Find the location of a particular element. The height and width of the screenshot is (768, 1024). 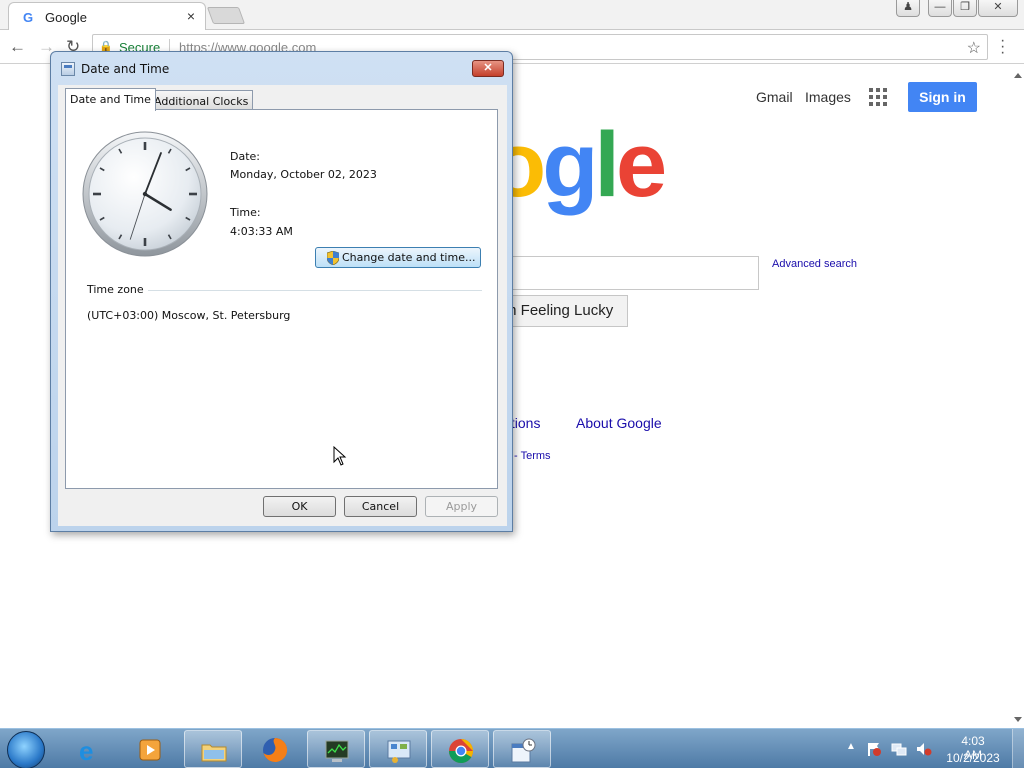

ok-button: OK is located at coordinates (299, 506).